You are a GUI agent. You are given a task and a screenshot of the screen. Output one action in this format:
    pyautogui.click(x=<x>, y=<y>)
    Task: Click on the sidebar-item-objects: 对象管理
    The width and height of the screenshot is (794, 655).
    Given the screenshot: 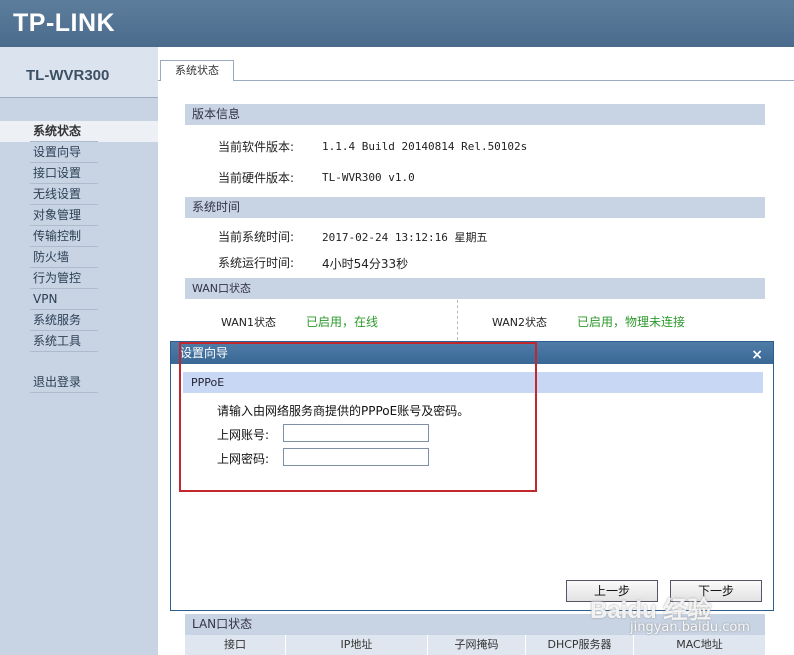 What is the action you would take?
    pyautogui.click(x=79, y=215)
    